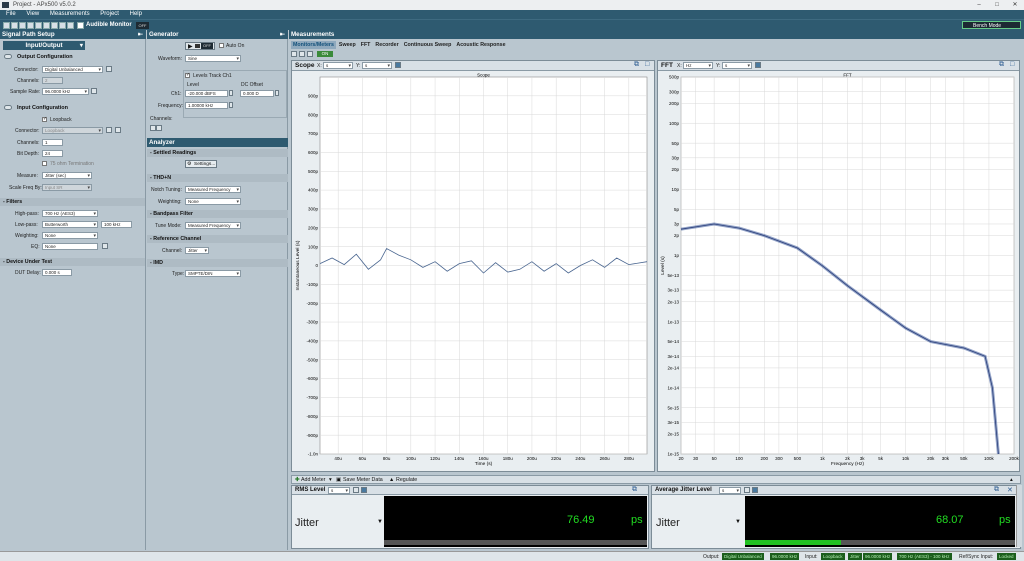 Image resolution: width=1024 pixels, height=561 pixels. What do you see at coordinates (997, 5) in the screenshot?
I see `maximize-icon: □` at bounding box center [997, 5].